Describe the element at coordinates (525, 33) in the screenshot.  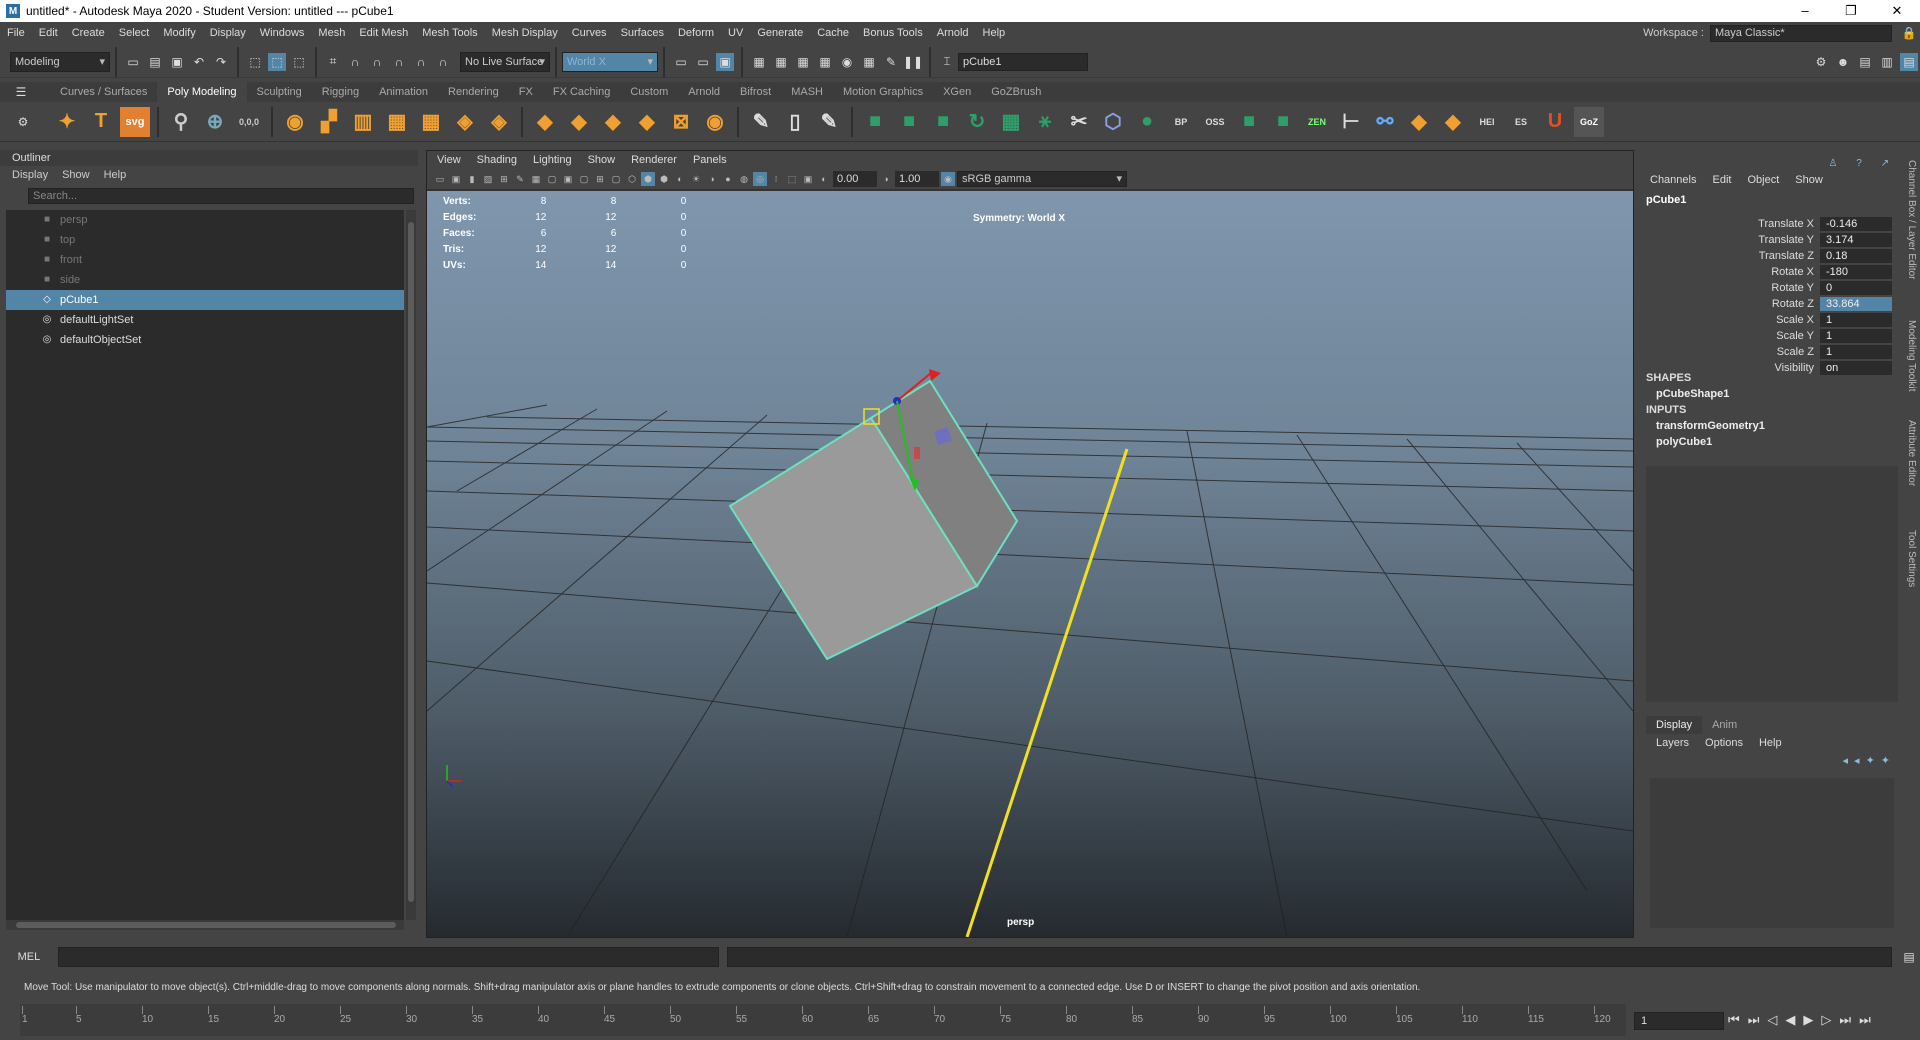
I see `menu-mesh-display: Mesh Display` at that location.